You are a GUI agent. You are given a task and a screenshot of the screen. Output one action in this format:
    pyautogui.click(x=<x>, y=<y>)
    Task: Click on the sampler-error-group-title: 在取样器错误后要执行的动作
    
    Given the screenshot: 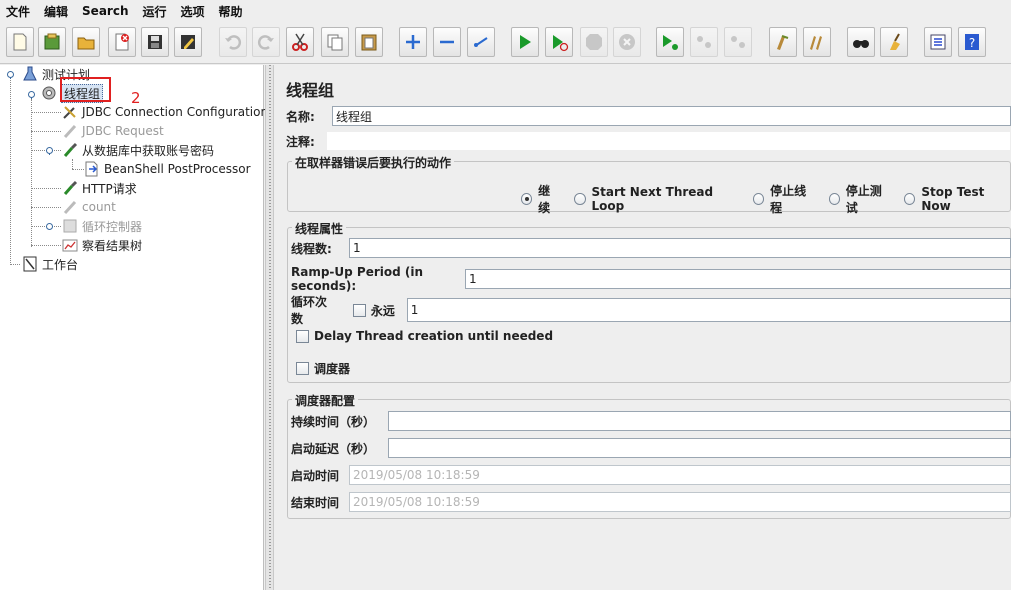 What is the action you would take?
    pyautogui.click(x=373, y=162)
    